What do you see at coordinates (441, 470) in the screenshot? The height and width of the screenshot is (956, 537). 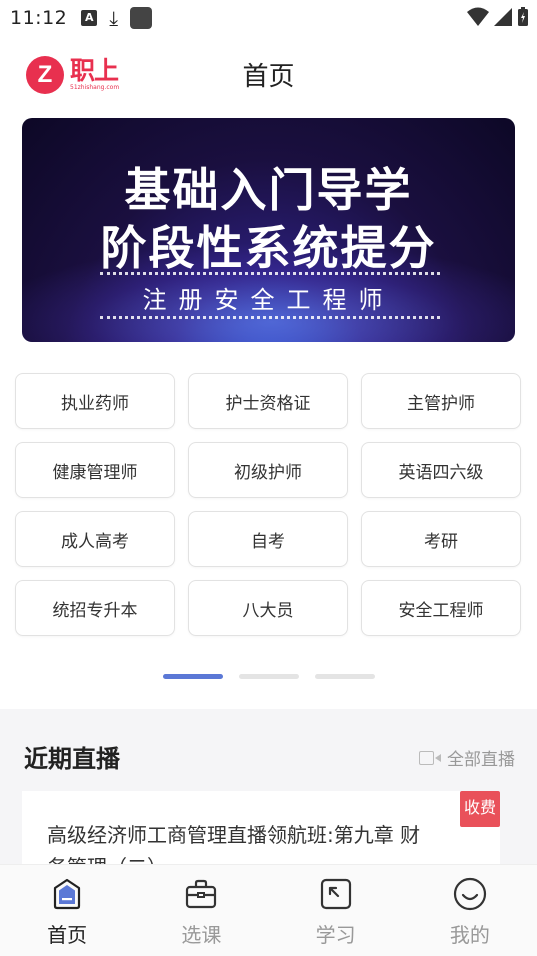 I see `category-button: 英语四六级` at bounding box center [441, 470].